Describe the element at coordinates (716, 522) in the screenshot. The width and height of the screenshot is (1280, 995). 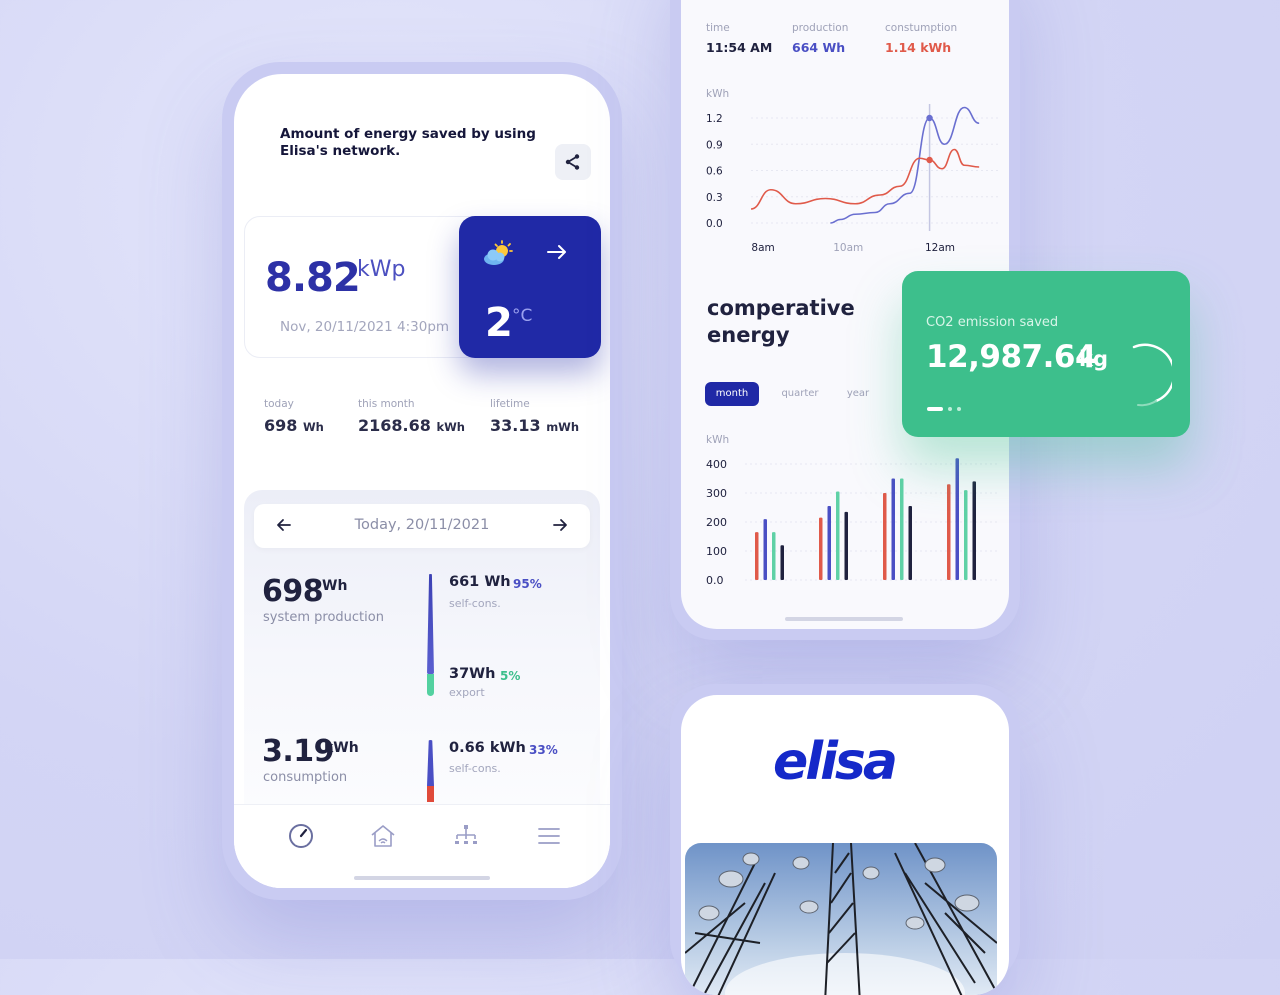
I see `y-tick-label: 200` at that location.